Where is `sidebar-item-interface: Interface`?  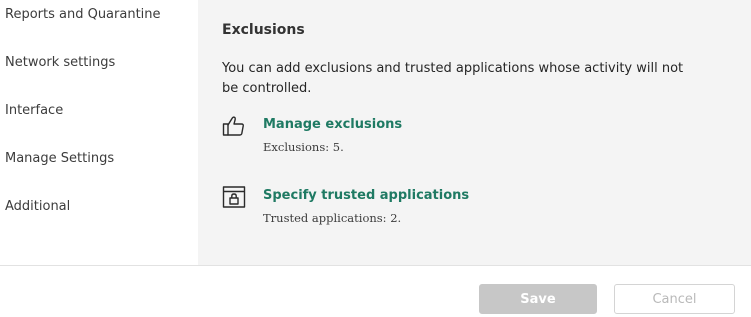
sidebar-item-interface: Interface is located at coordinates (34, 110).